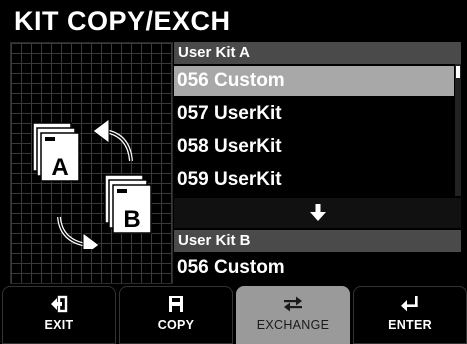 This screenshot has height=344, width=467. What do you see at coordinates (56, 152) in the screenshot?
I see `document-a-icon: A` at bounding box center [56, 152].